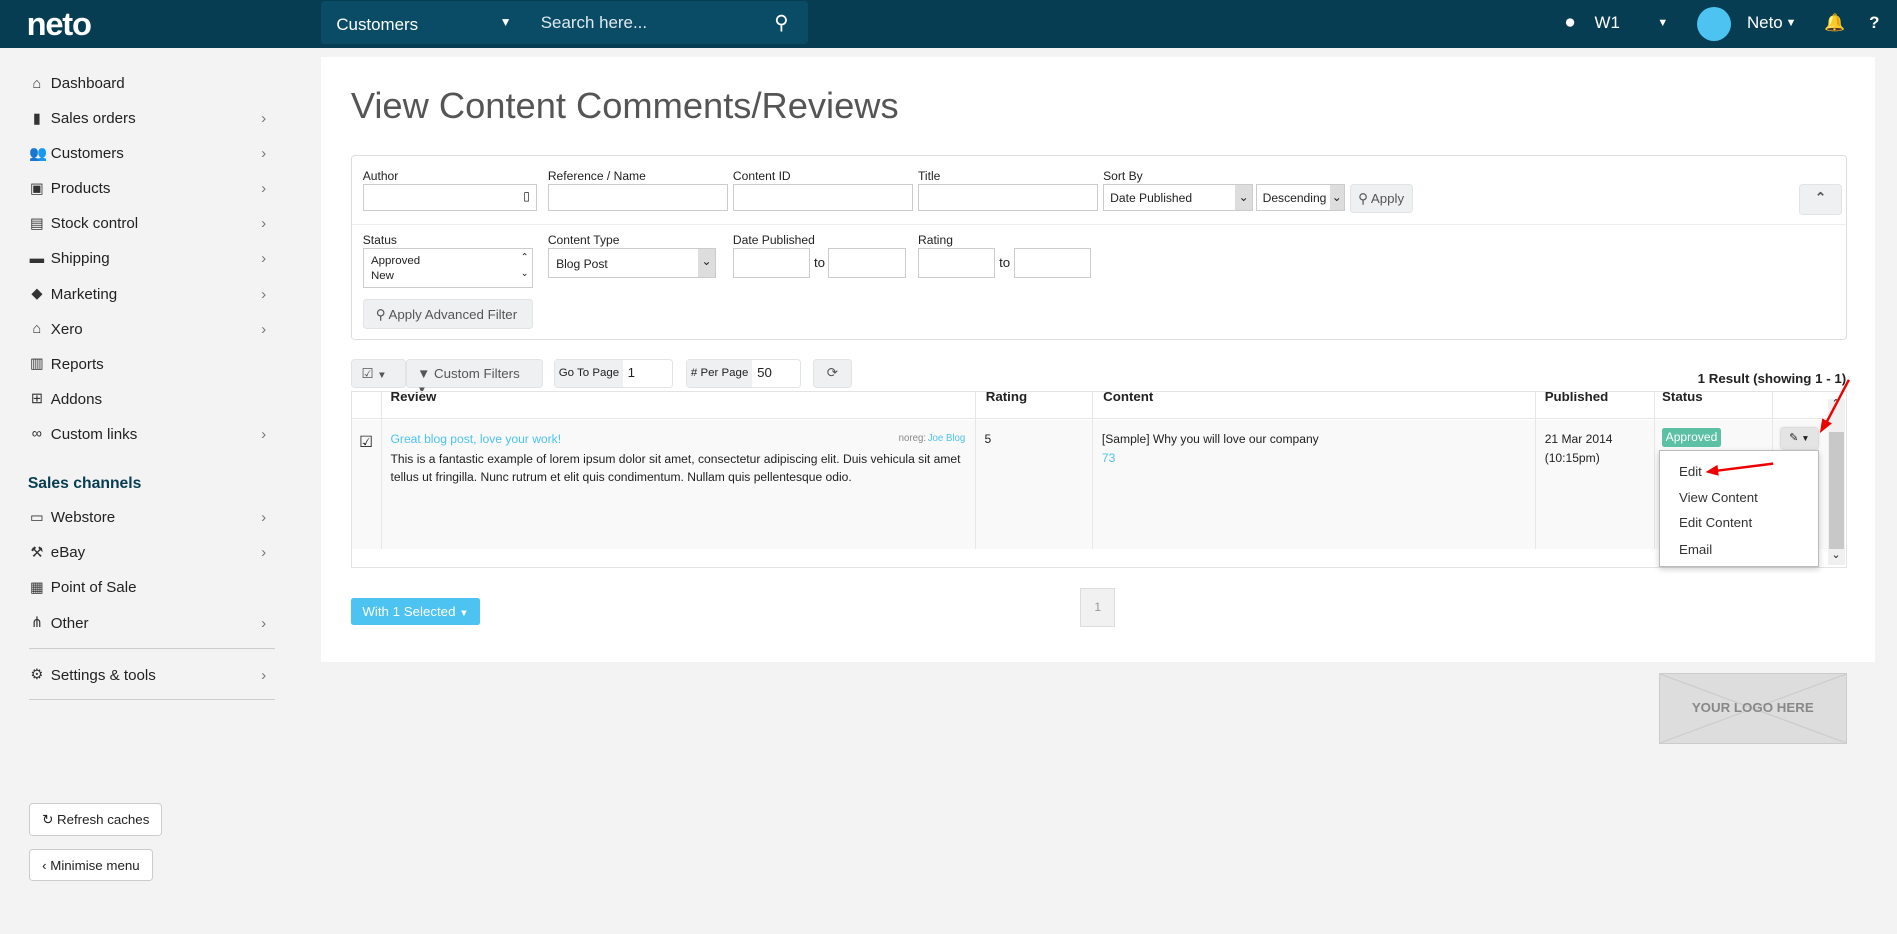 This screenshot has height=934, width=1897. Describe the element at coordinates (37, 434) in the screenshot. I see `link-icon: ∞` at that location.